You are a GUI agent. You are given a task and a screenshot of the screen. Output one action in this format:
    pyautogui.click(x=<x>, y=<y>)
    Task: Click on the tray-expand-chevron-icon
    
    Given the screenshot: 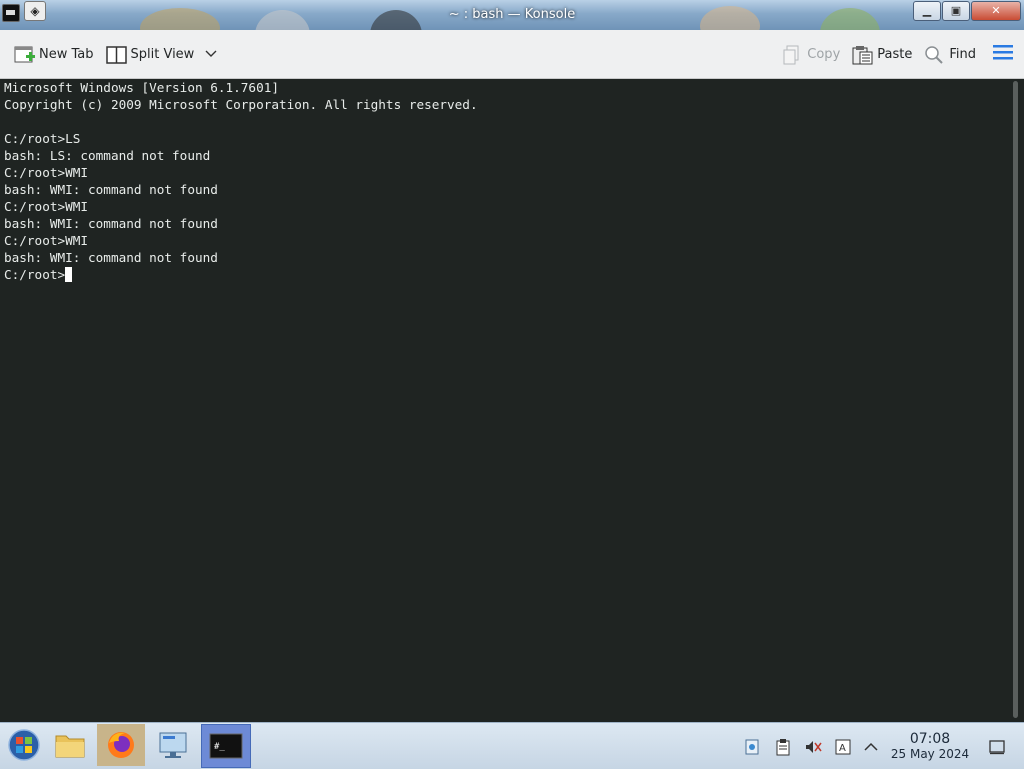 What is the action you would take?
    pyautogui.click(x=871, y=747)
    